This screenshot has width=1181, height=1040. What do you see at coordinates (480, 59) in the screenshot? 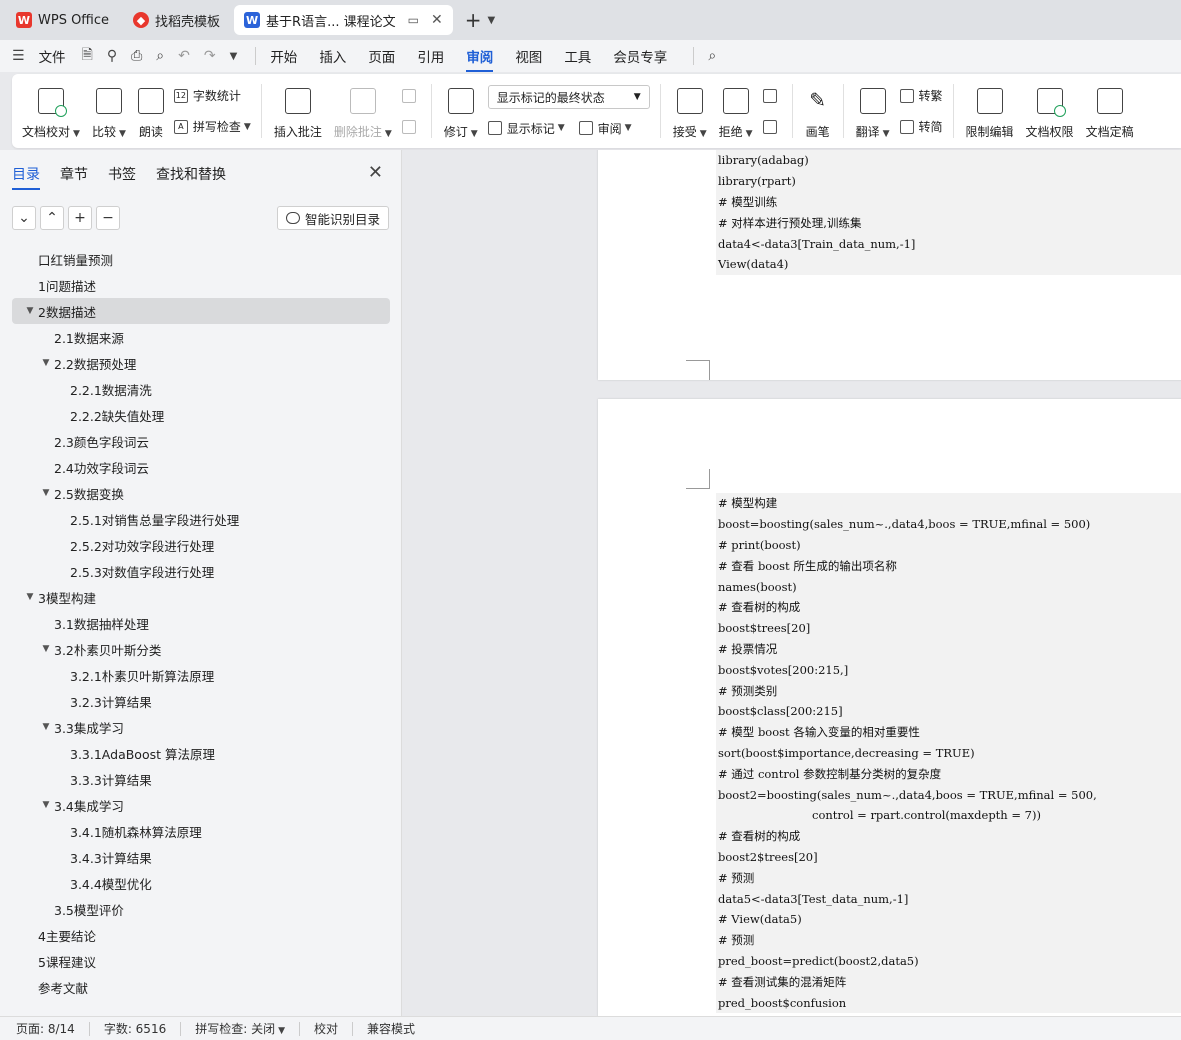
I see `menu-review: 审阅` at bounding box center [480, 59].